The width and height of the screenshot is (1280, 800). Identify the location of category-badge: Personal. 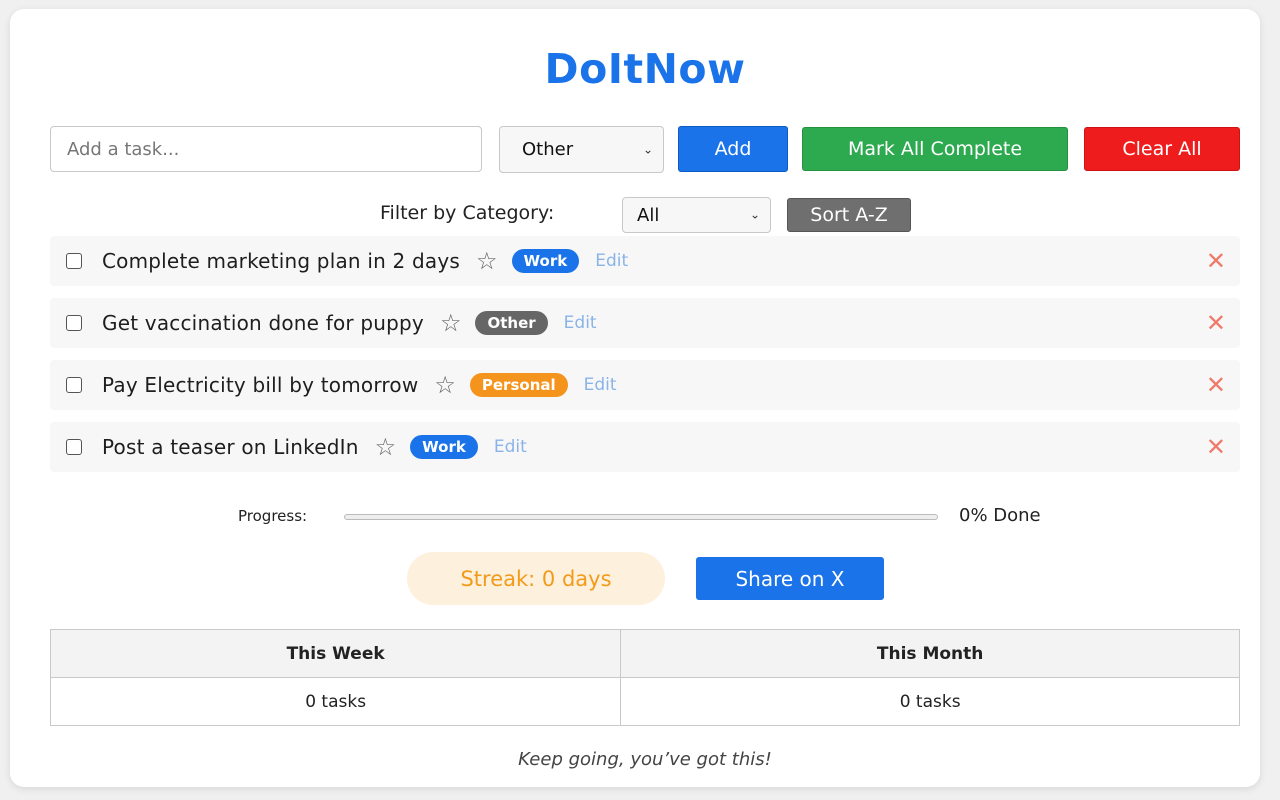
(518, 385).